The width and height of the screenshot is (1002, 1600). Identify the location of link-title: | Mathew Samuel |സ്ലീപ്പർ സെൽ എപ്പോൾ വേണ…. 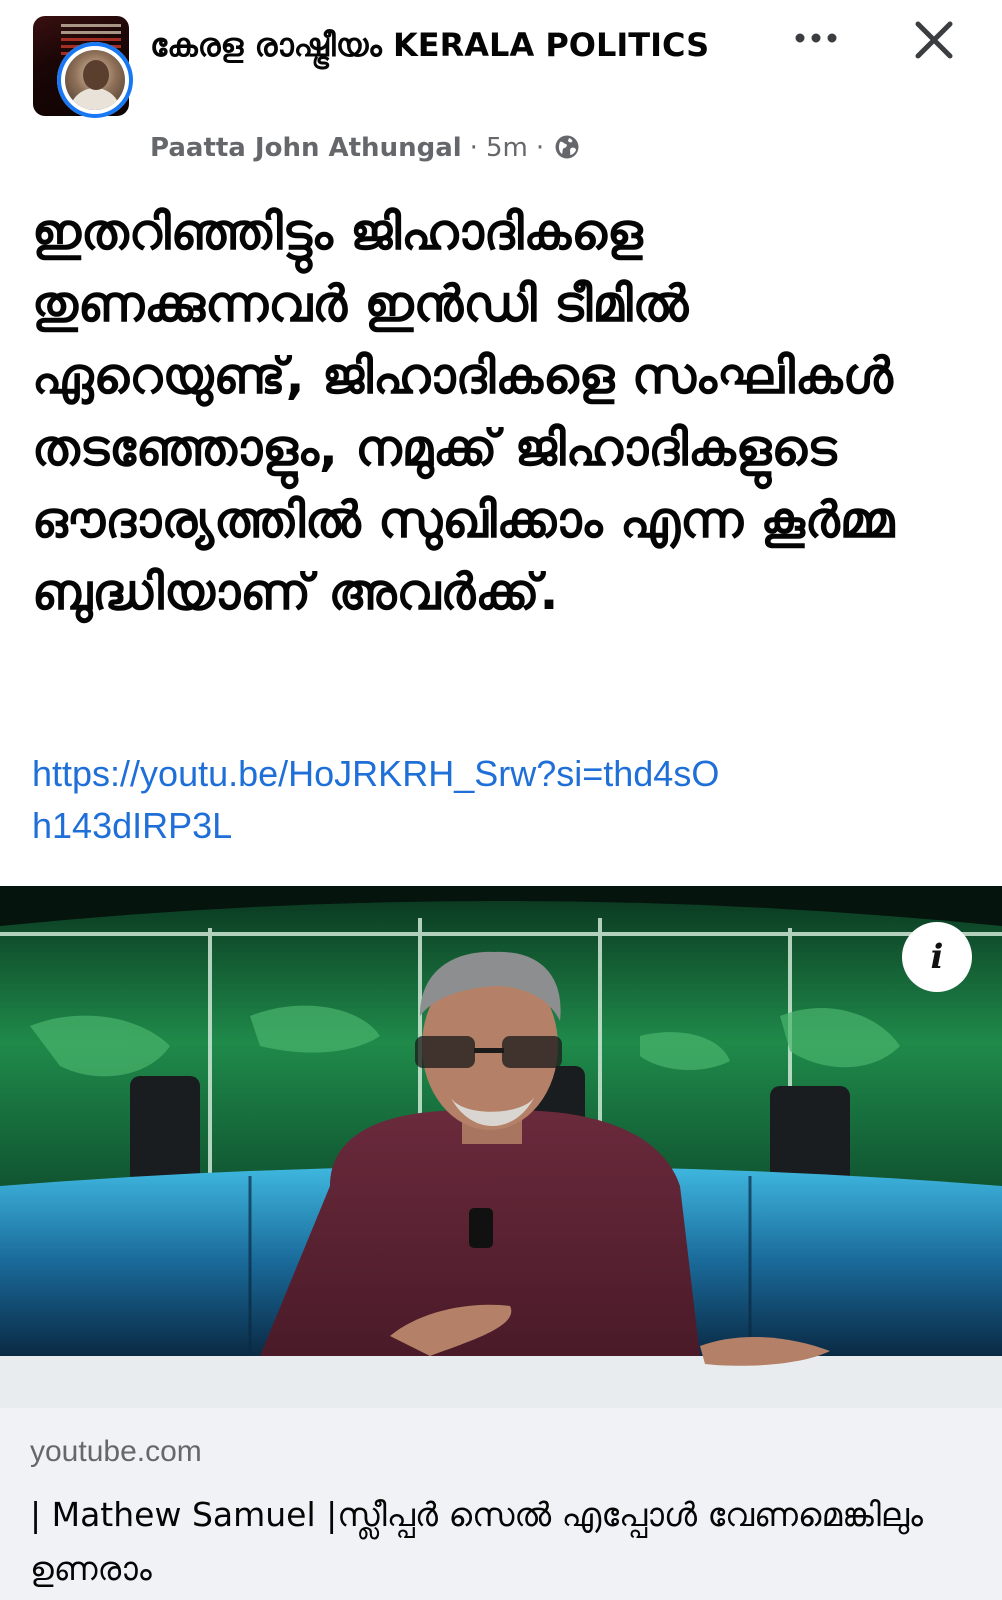
(476, 1541).